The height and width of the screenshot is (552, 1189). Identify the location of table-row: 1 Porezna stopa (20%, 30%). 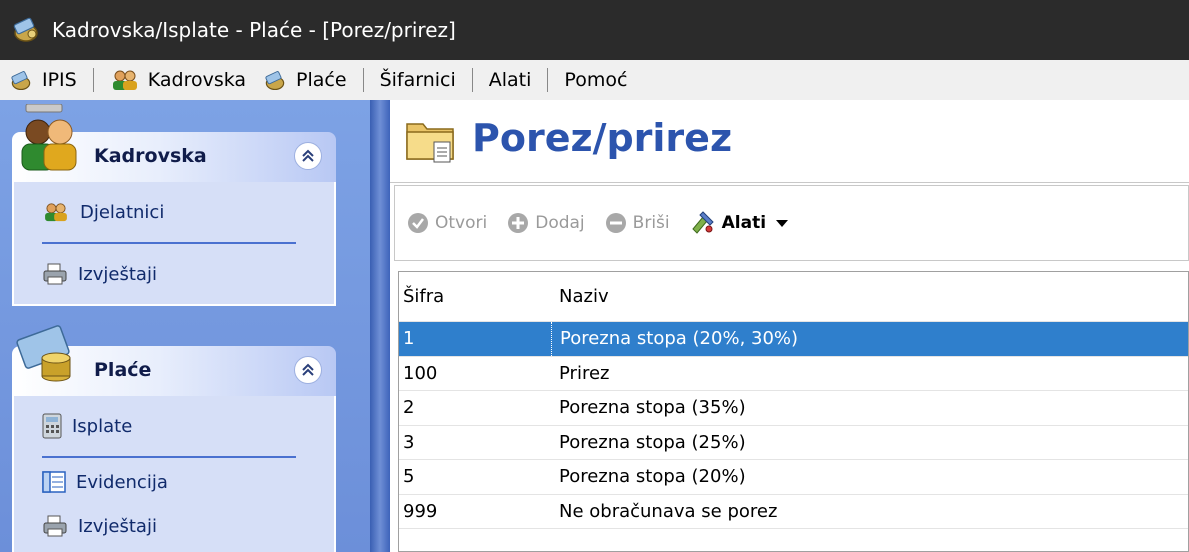
(793, 339).